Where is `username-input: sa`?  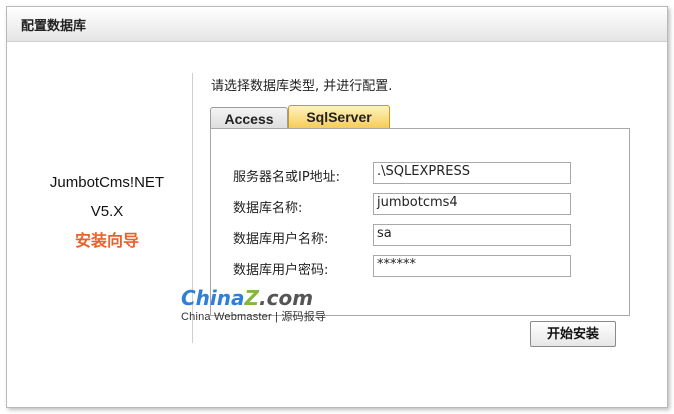
username-input: sa is located at coordinates (472, 235).